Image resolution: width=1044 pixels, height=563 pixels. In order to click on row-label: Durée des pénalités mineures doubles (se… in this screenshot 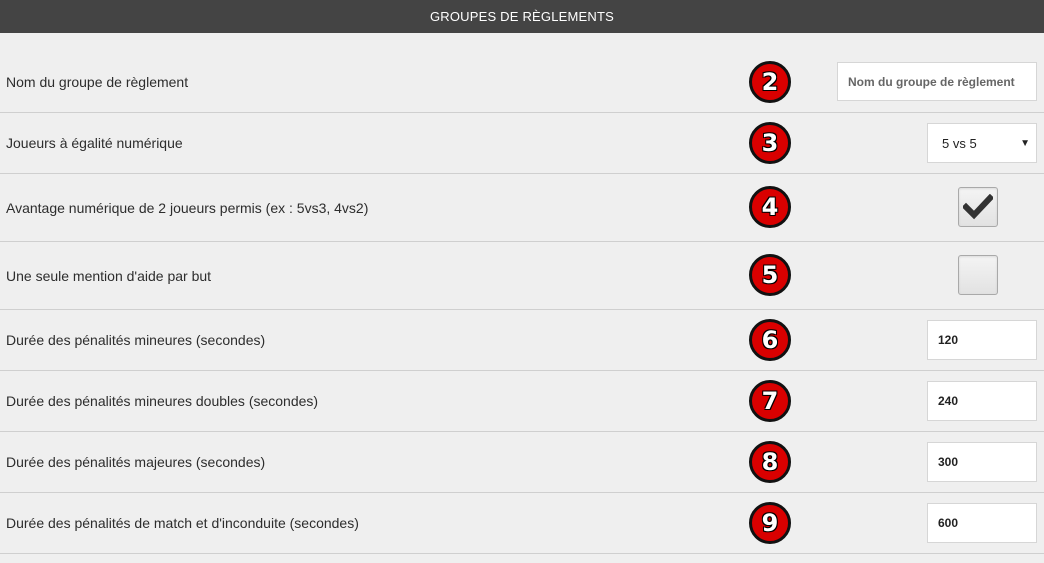, I will do `click(162, 401)`.